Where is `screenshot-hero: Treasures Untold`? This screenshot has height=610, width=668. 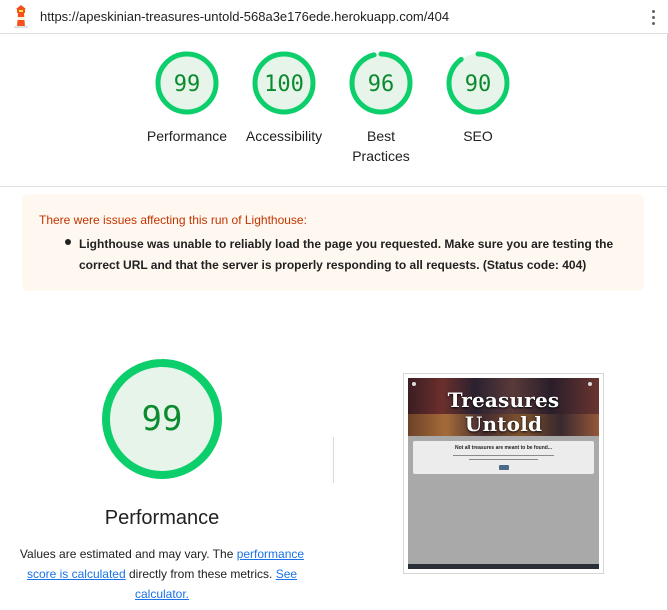
screenshot-hero: Treasures Untold is located at coordinates (503, 407).